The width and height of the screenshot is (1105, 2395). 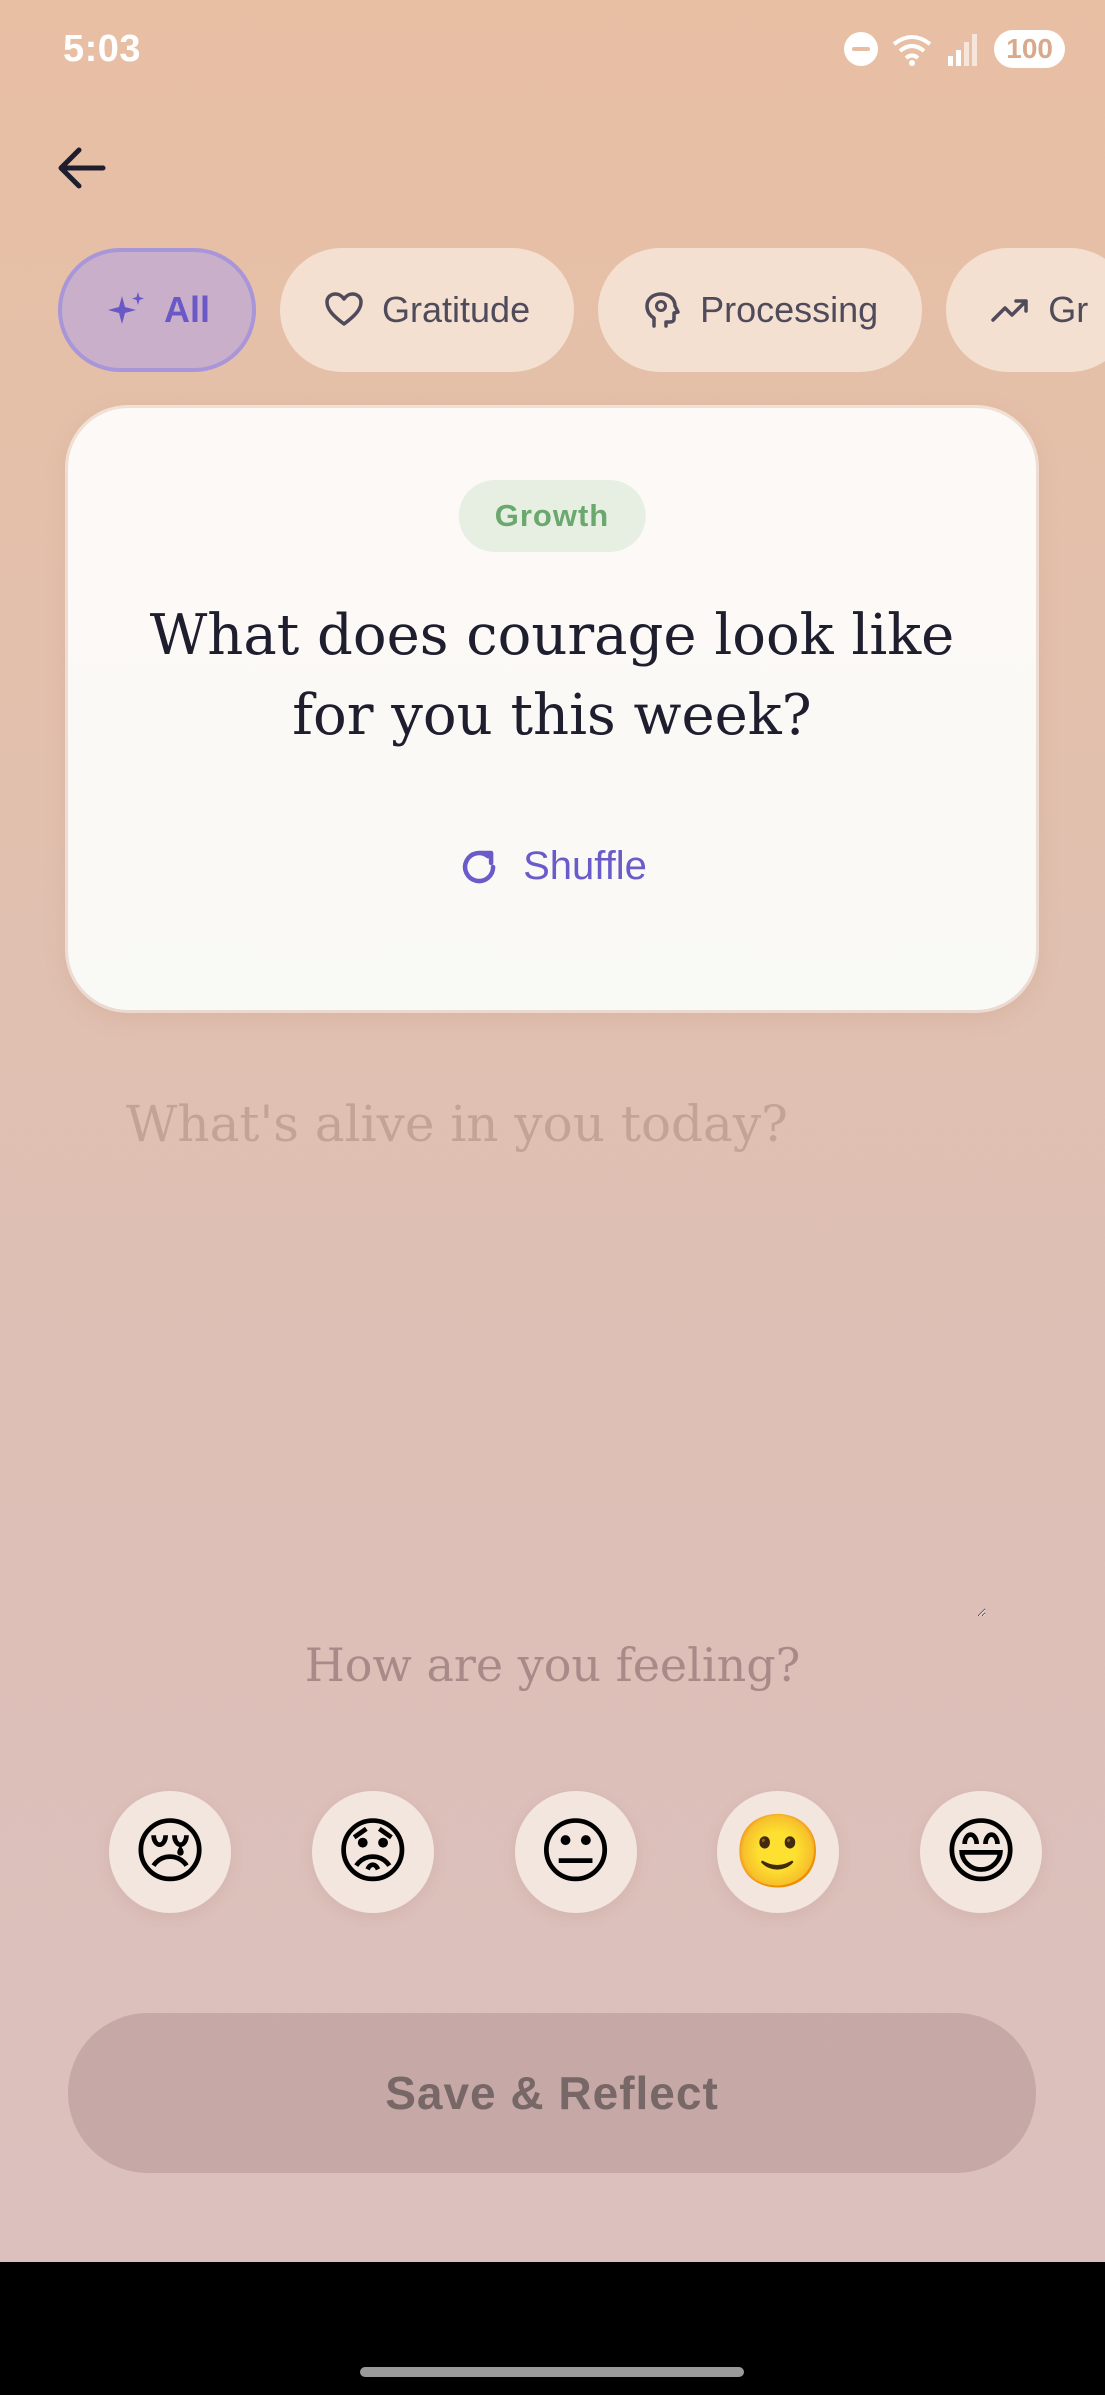 I want to click on save-reflect-button: Save & Reflect, so click(x=552, y=2093).